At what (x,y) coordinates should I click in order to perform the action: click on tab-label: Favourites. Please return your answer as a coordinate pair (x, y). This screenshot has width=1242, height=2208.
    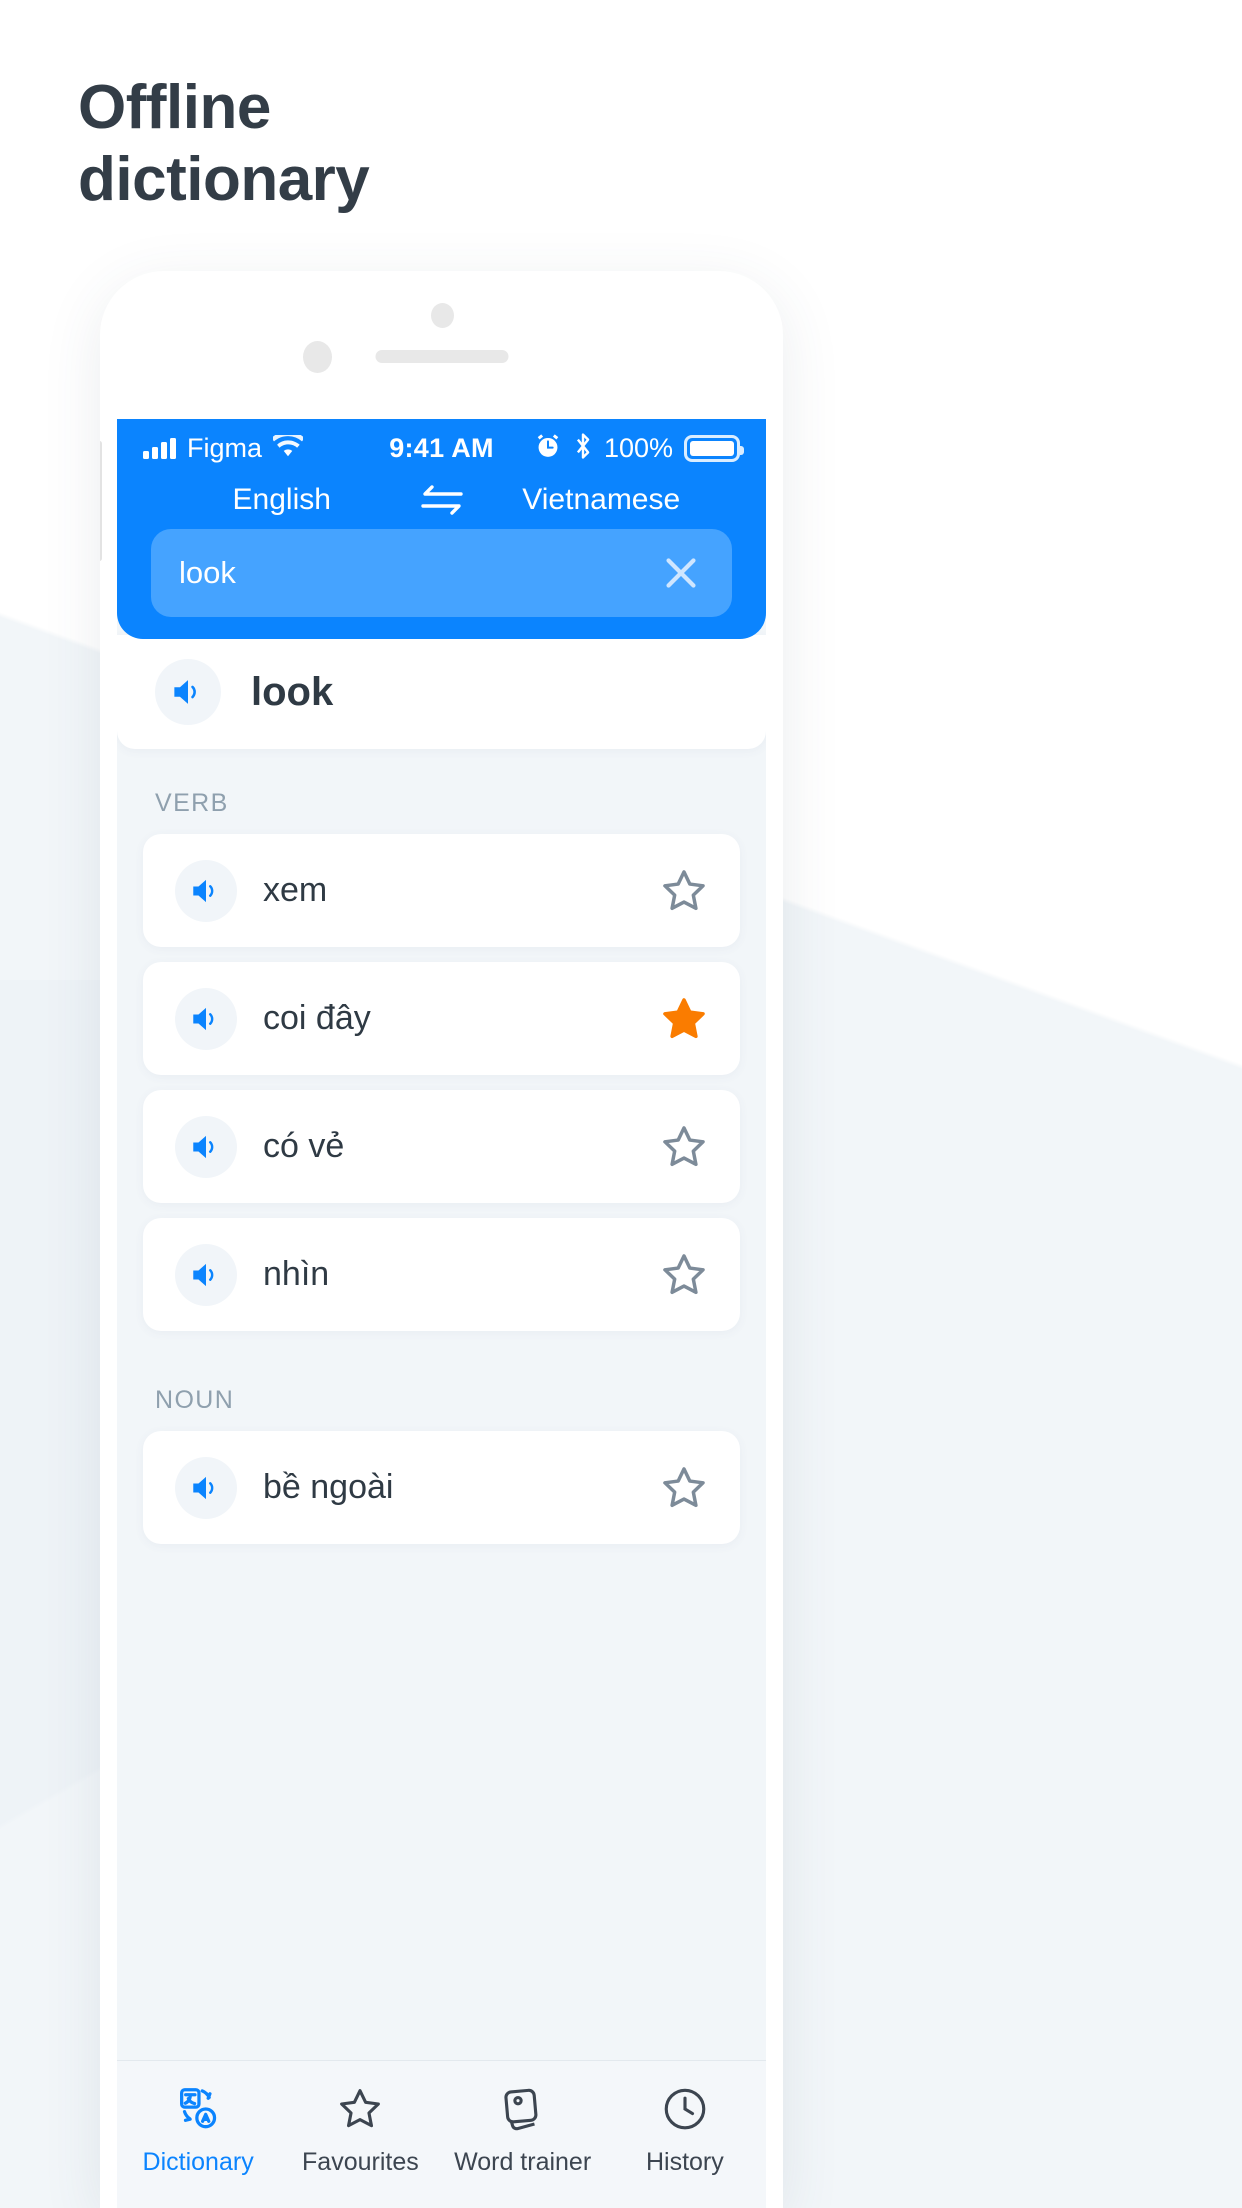
    Looking at the image, I should click on (360, 2162).